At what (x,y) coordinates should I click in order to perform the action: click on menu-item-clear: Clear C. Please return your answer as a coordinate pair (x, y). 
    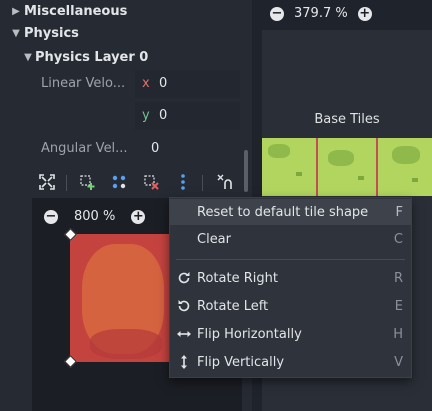
    Looking at the image, I should click on (290, 239).